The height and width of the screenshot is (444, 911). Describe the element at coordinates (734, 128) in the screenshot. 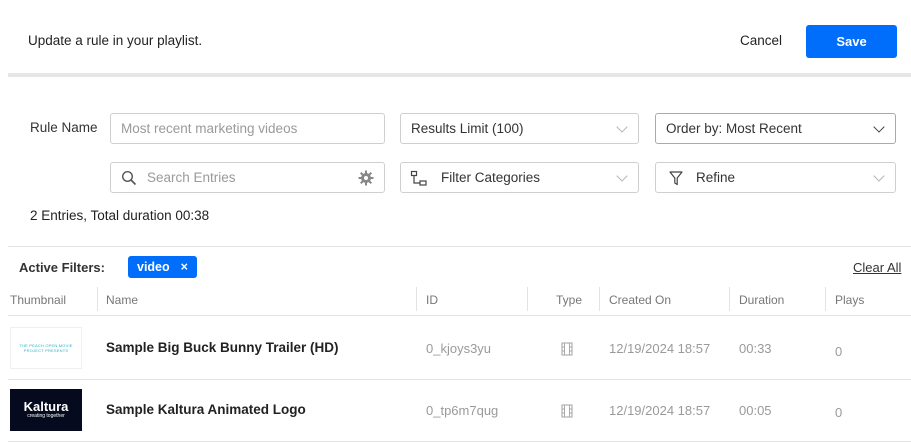

I see `order-by-value: Order by: Most Recent` at that location.